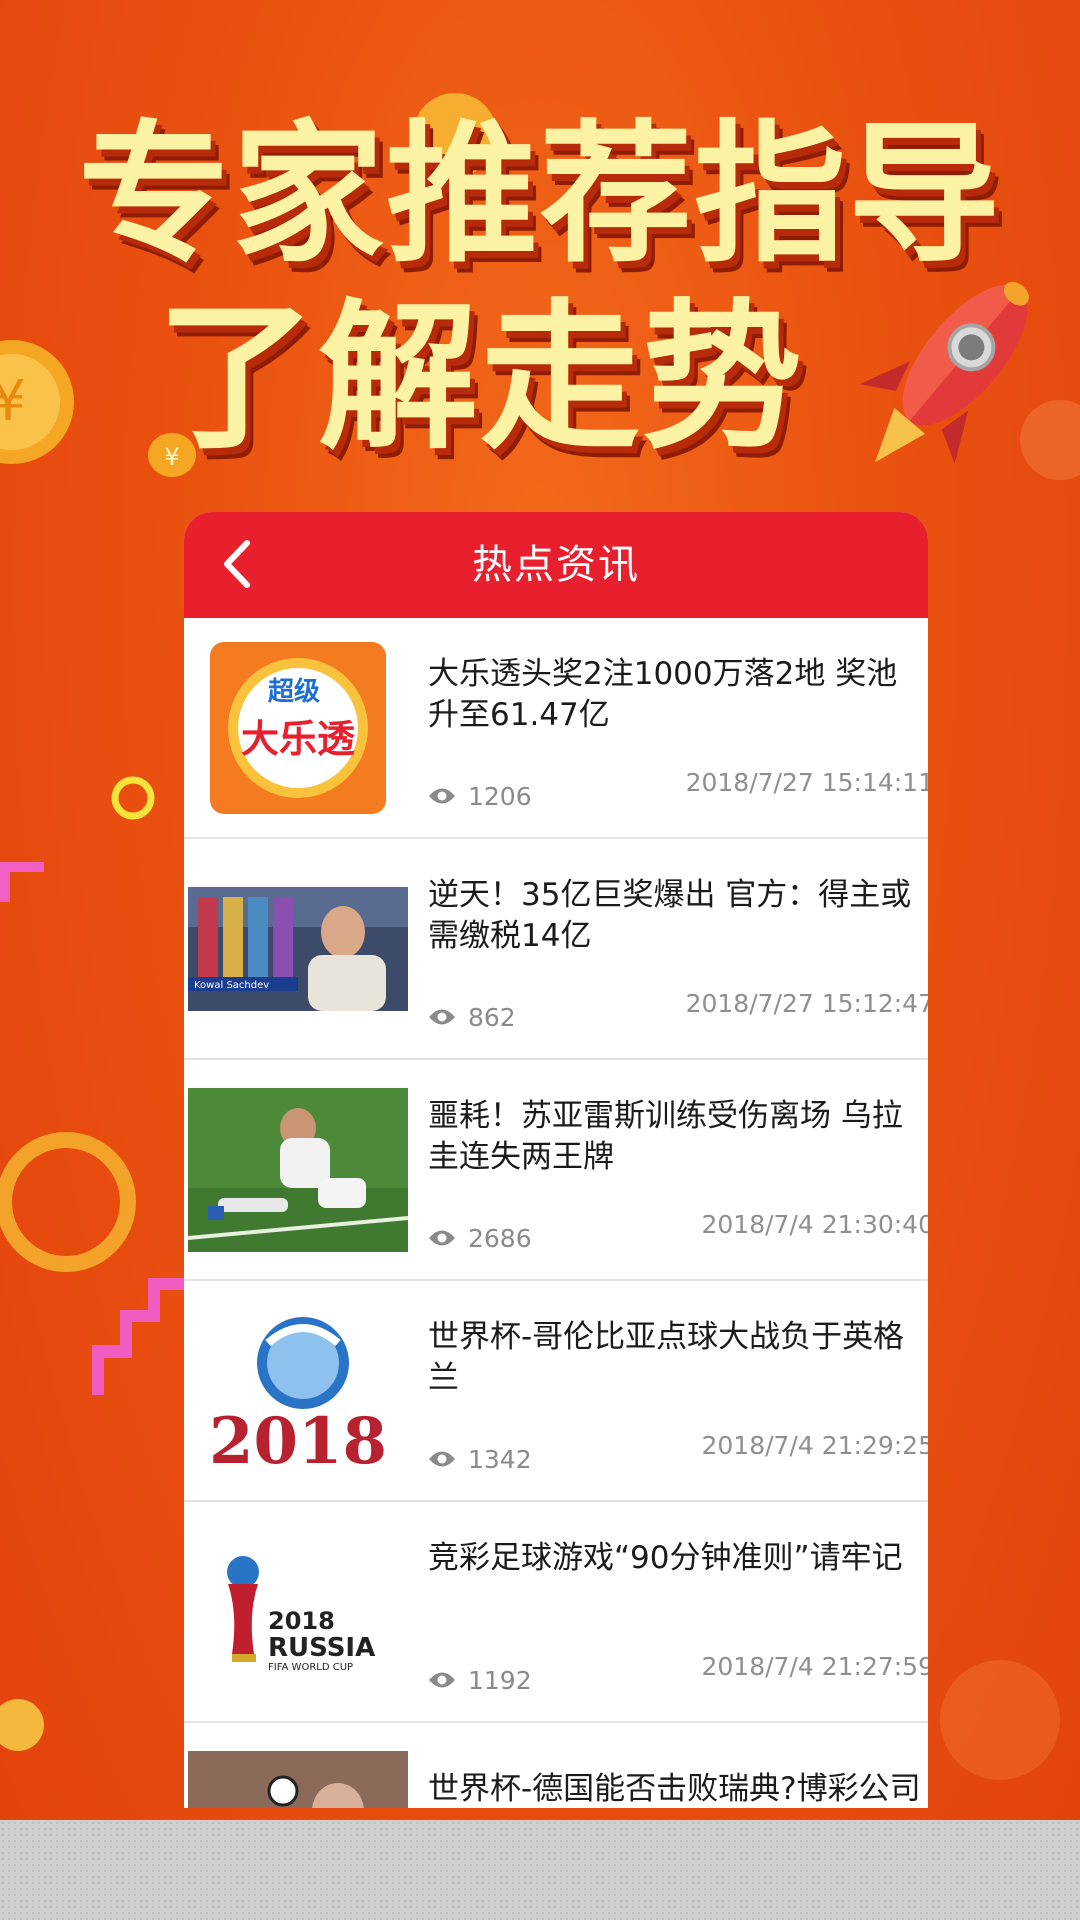  What do you see at coordinates (298, 739) in the screenshot?
I see `thumb-logo-text: 大乐透` at bounding box center [298, 739].